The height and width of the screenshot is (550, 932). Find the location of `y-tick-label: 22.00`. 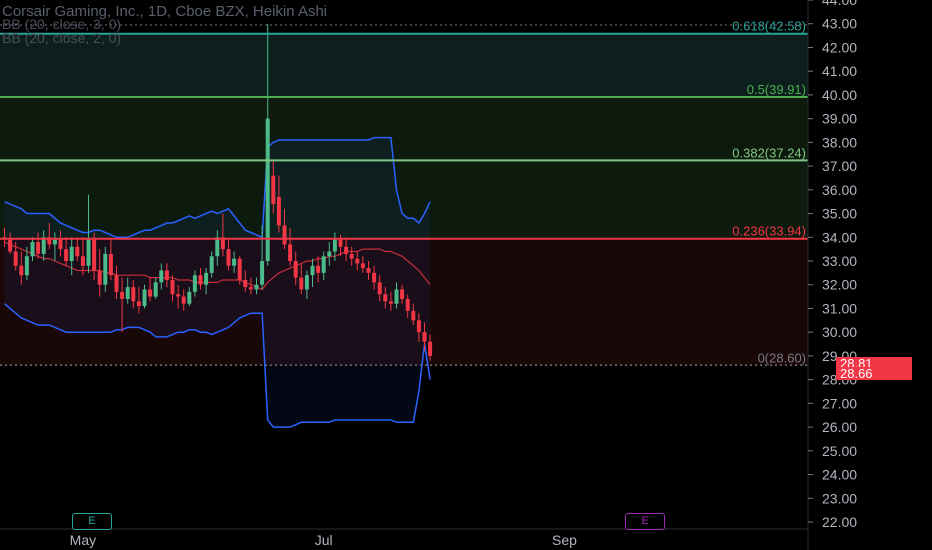

y-tick-label: 22.00 is located at coordinates (839, 522).